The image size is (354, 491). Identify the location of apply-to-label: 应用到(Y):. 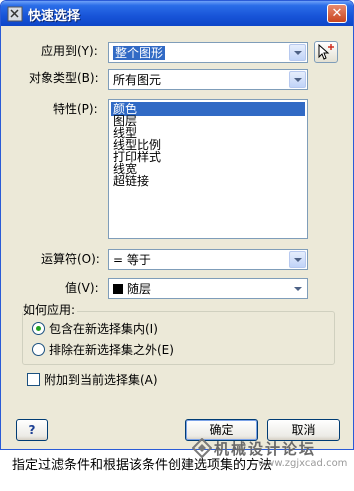
(69, 51).